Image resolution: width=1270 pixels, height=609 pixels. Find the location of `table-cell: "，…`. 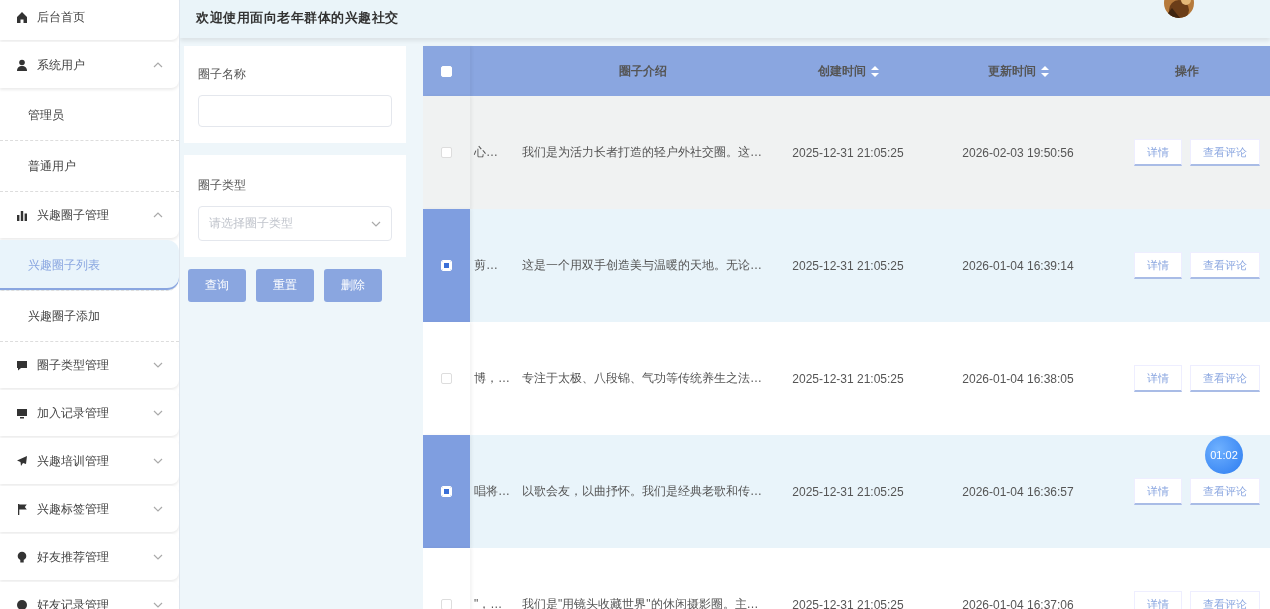

table-cell: "，… is located at coordinates (488, 602).